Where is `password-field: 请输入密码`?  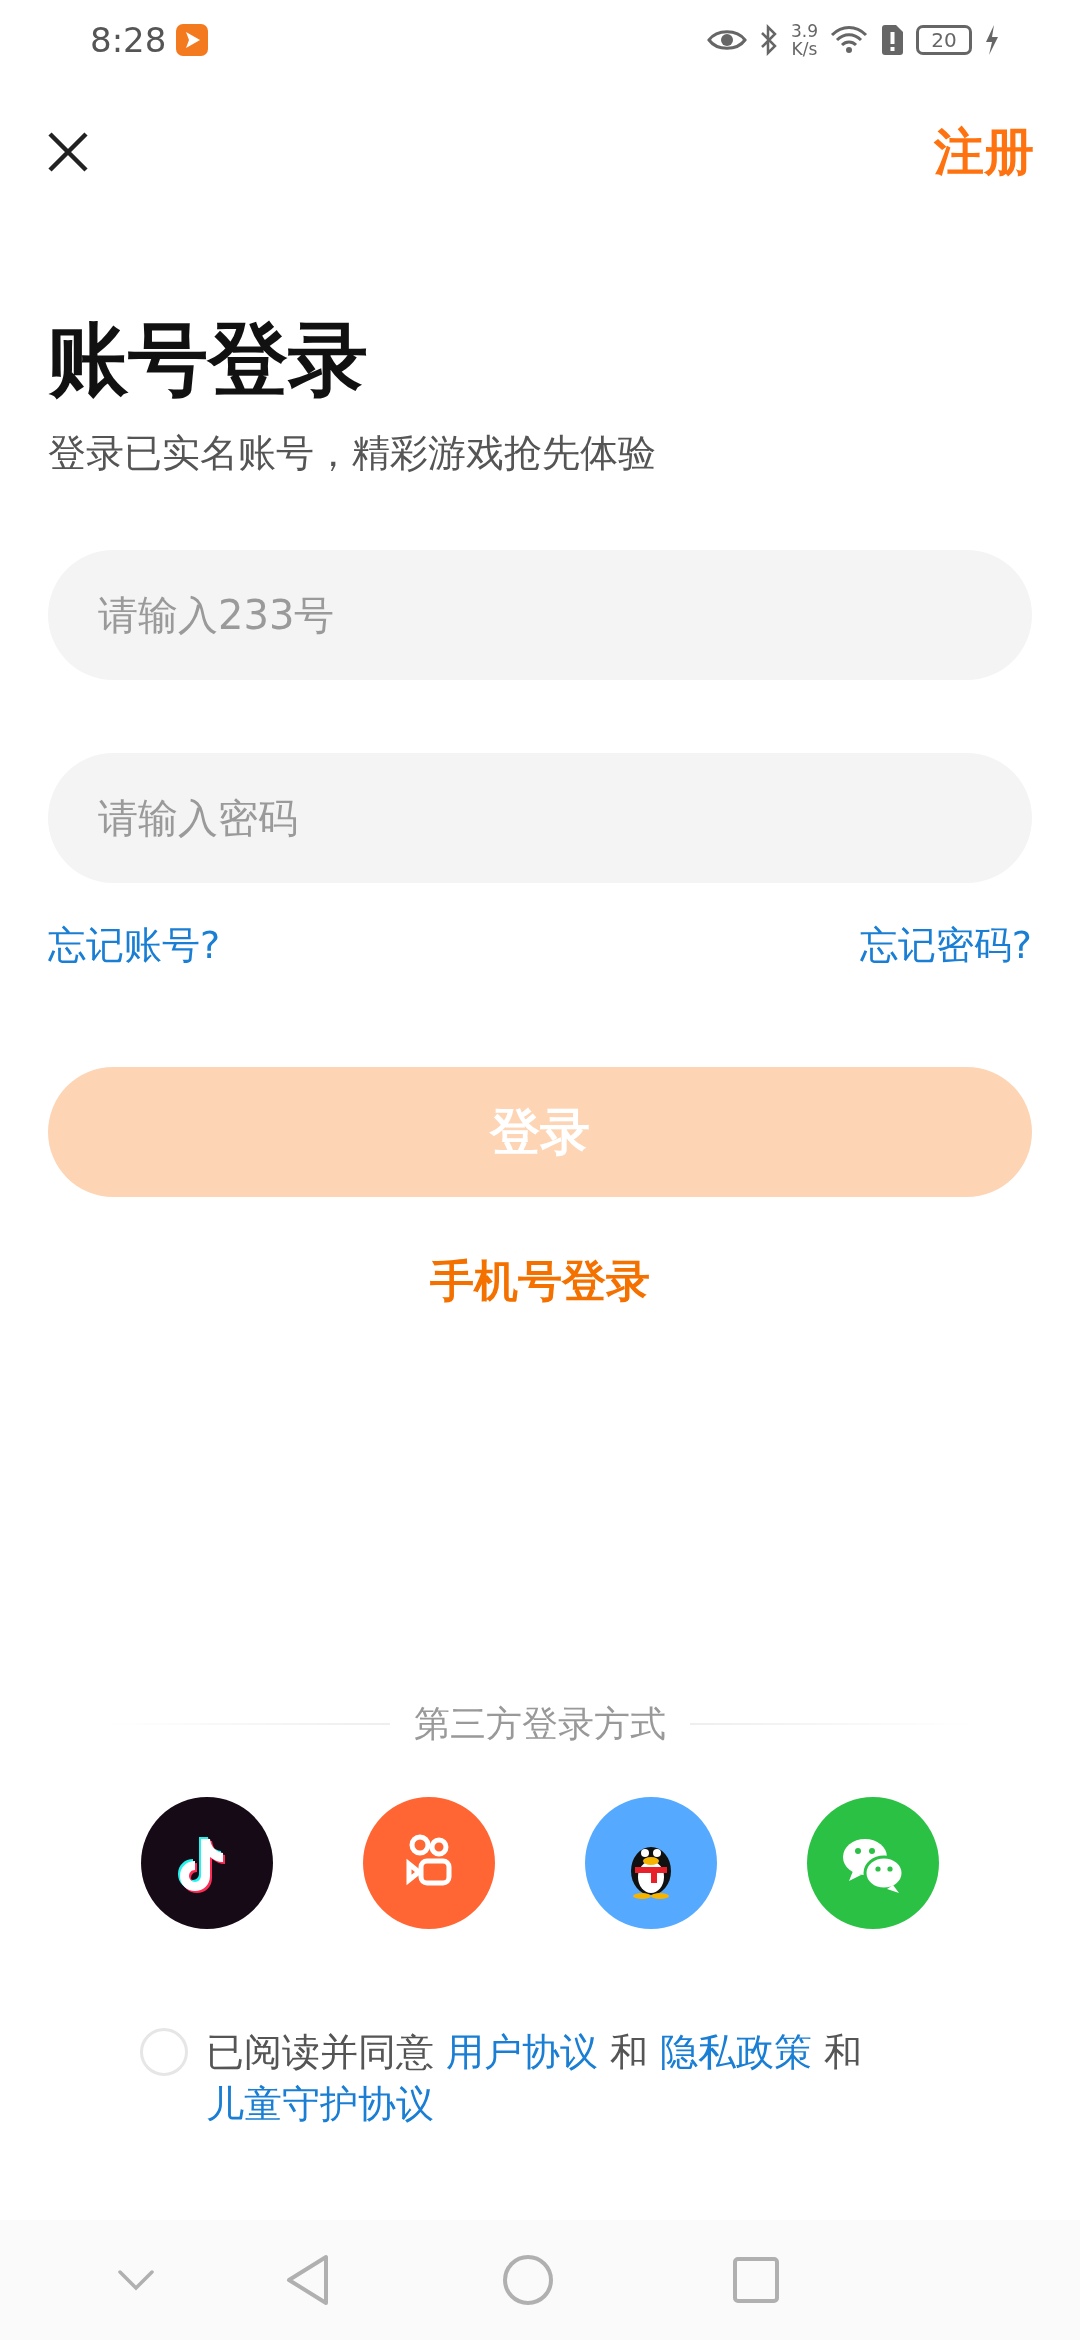
password-field: 请输入密码 is located at coordinates (540, 818).